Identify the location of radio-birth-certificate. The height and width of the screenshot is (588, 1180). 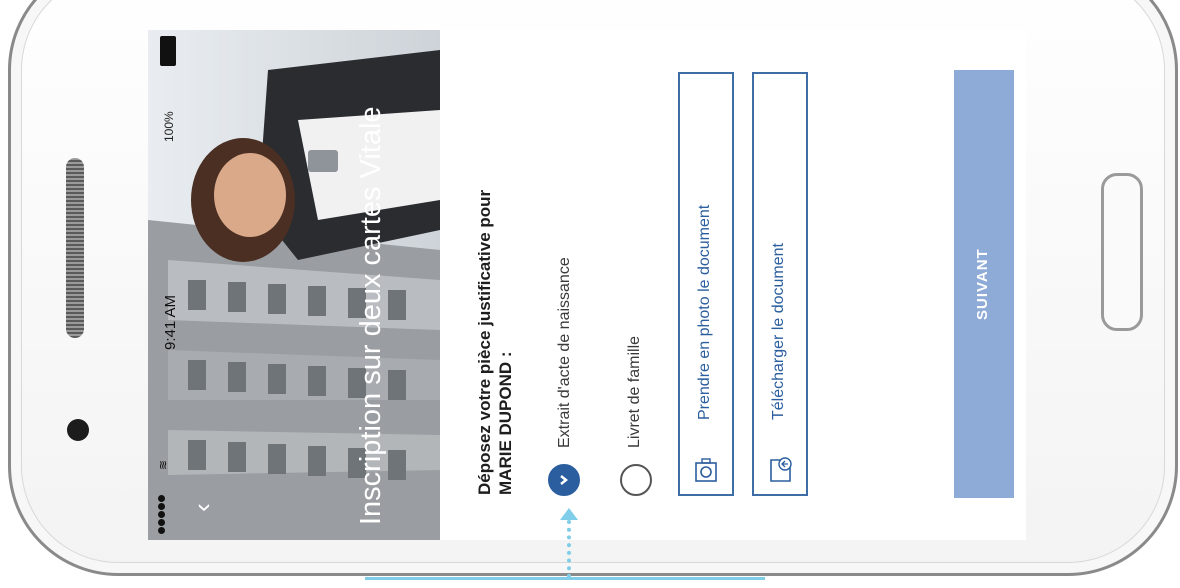
(564, 480).